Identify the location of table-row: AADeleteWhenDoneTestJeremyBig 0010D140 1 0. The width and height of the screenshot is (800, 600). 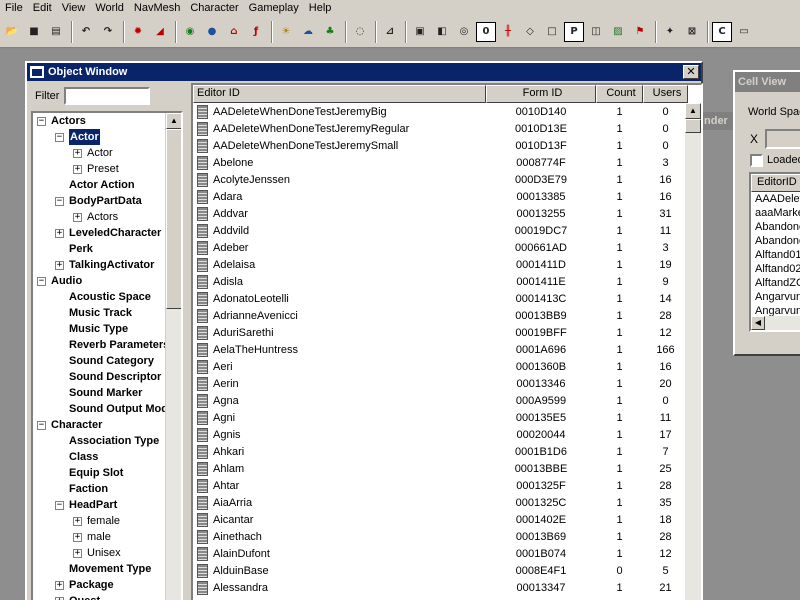
(440, 111).